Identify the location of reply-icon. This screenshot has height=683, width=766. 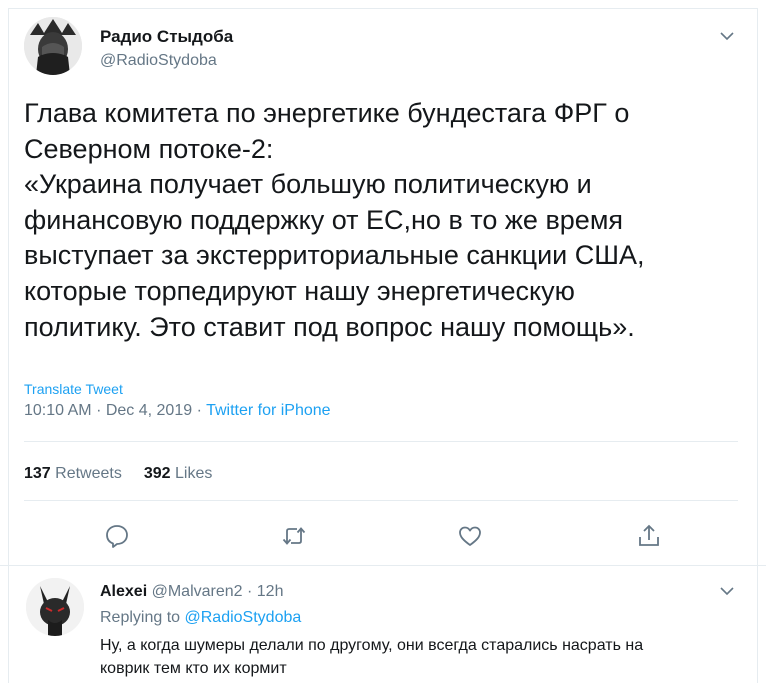
(117, 536).